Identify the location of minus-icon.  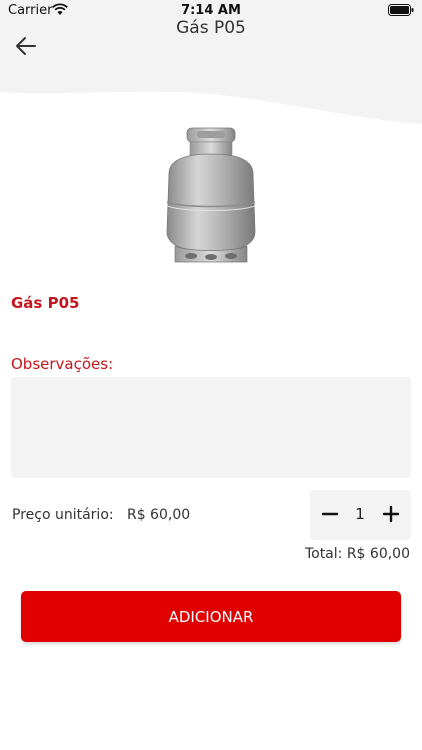
(330, 514).